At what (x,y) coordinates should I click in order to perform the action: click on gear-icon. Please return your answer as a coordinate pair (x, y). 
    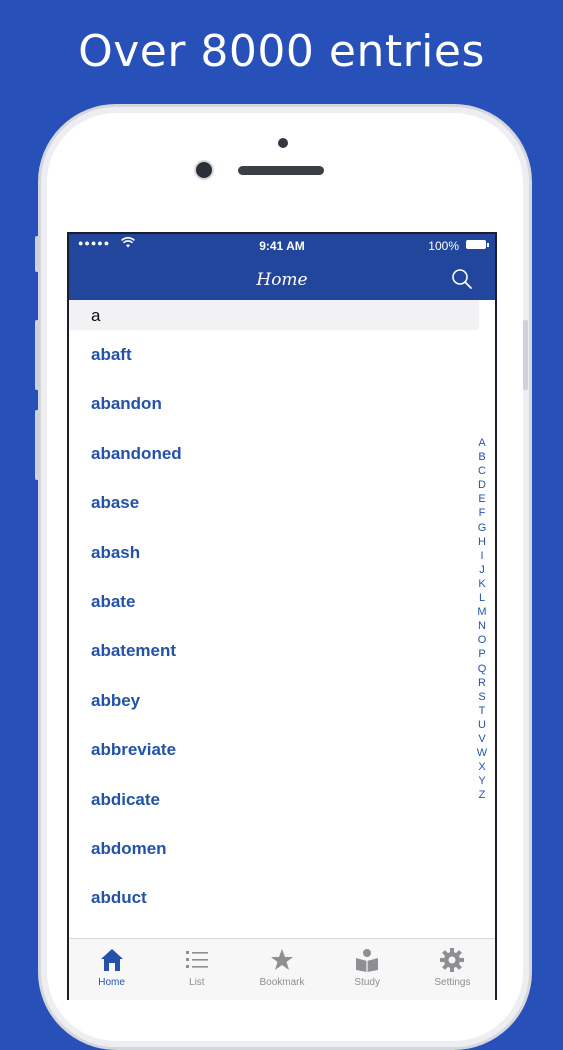
    Looking at the image, I should click on (452, 960).